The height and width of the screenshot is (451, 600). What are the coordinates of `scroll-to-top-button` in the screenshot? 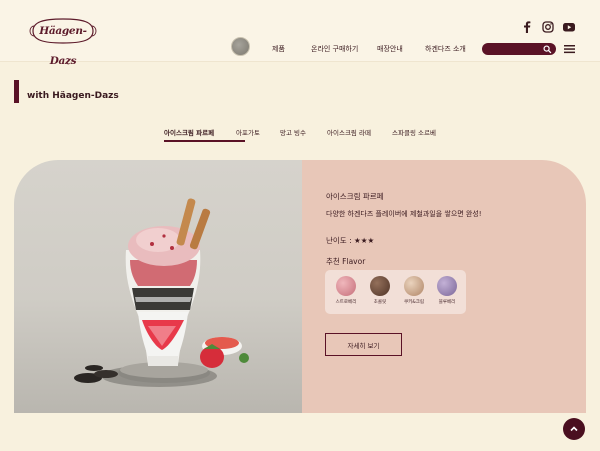 It's located at (574, 429).